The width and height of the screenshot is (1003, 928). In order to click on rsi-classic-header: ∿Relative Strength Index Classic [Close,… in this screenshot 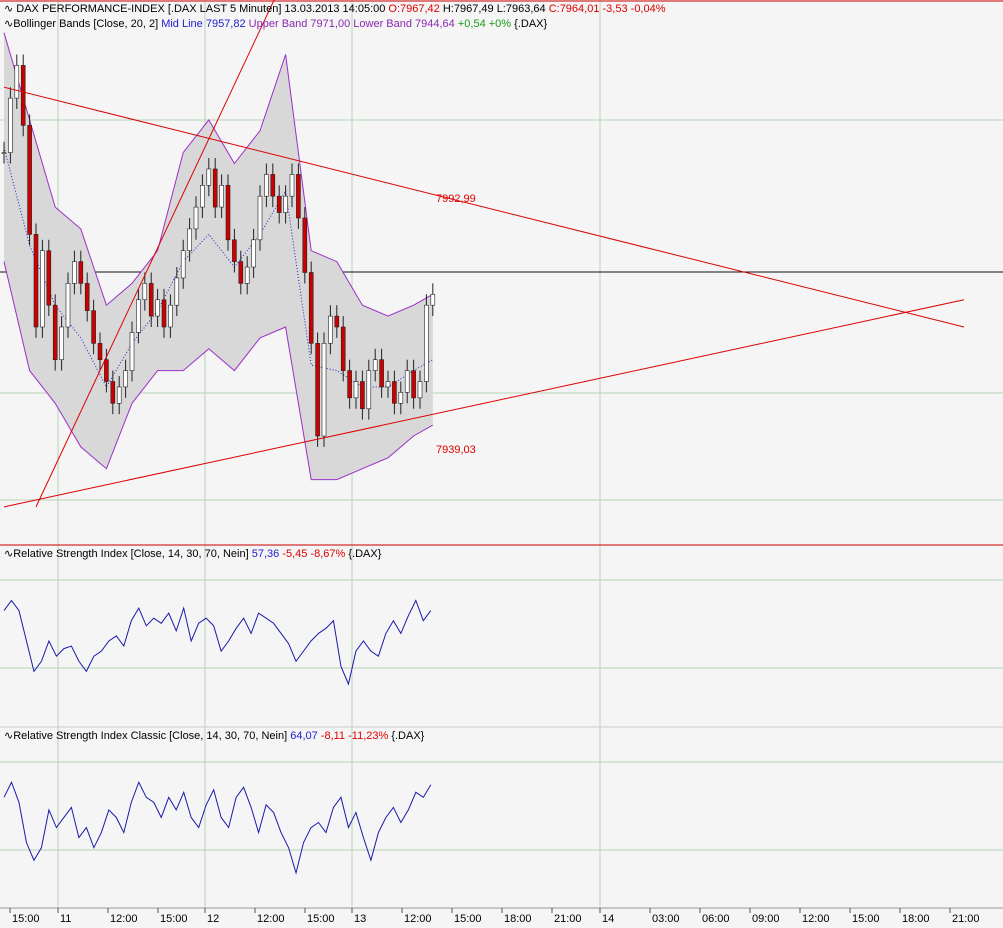, I will do `click(214, 736)`.